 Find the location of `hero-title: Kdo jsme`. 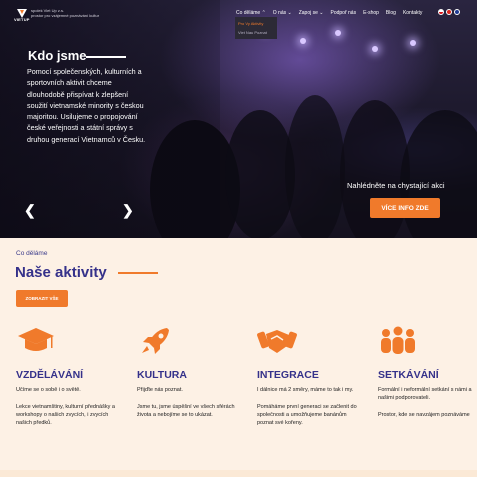

hero-title: Kdo jsme is located at coordinates (57, 55).